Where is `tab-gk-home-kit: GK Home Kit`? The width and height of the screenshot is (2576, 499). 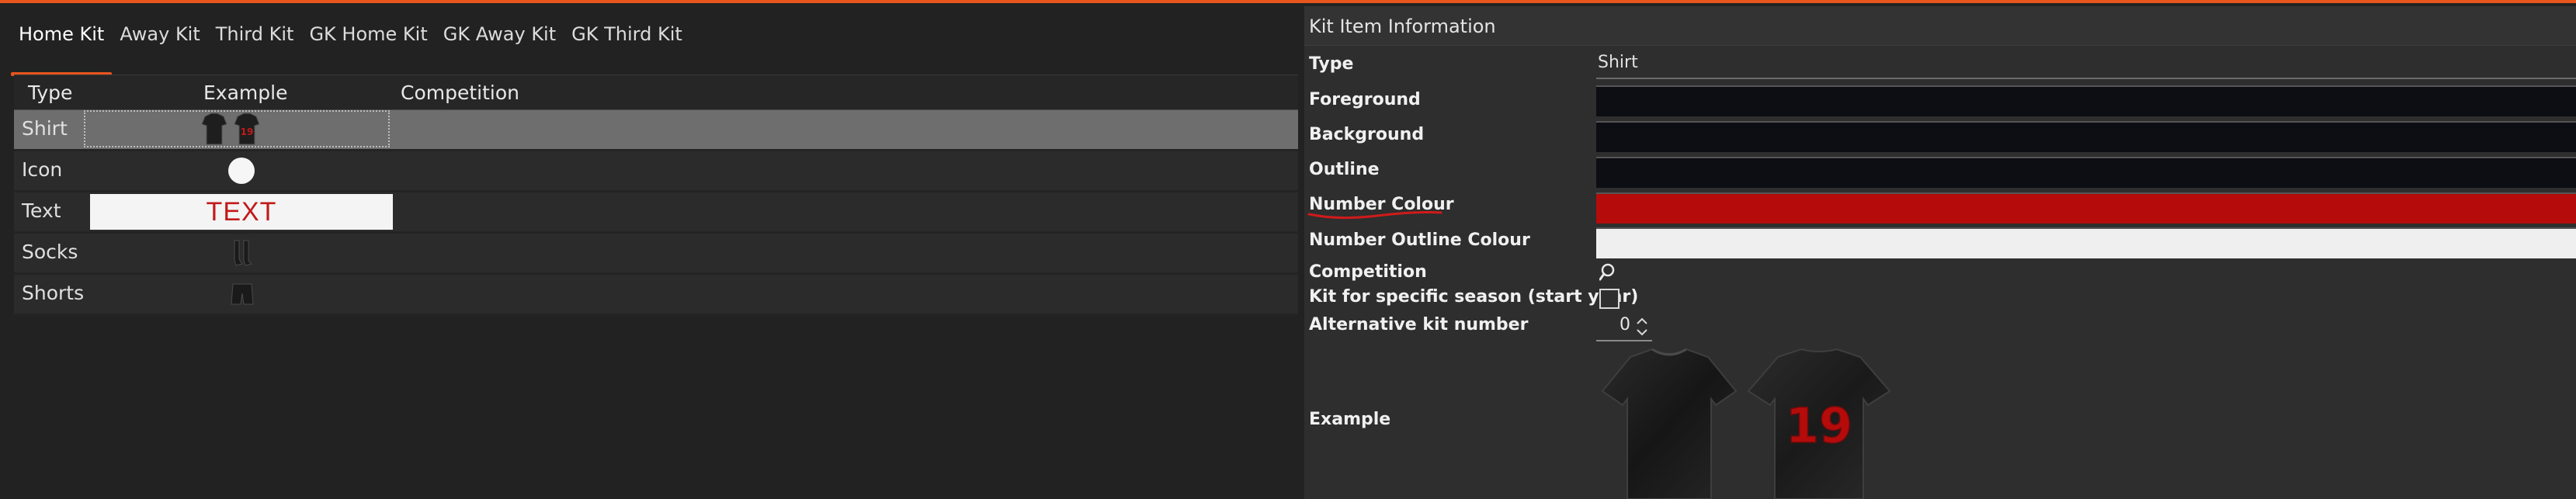
tab-gk-home-kit: GK Home Kit is located at coordinates (368, 41).